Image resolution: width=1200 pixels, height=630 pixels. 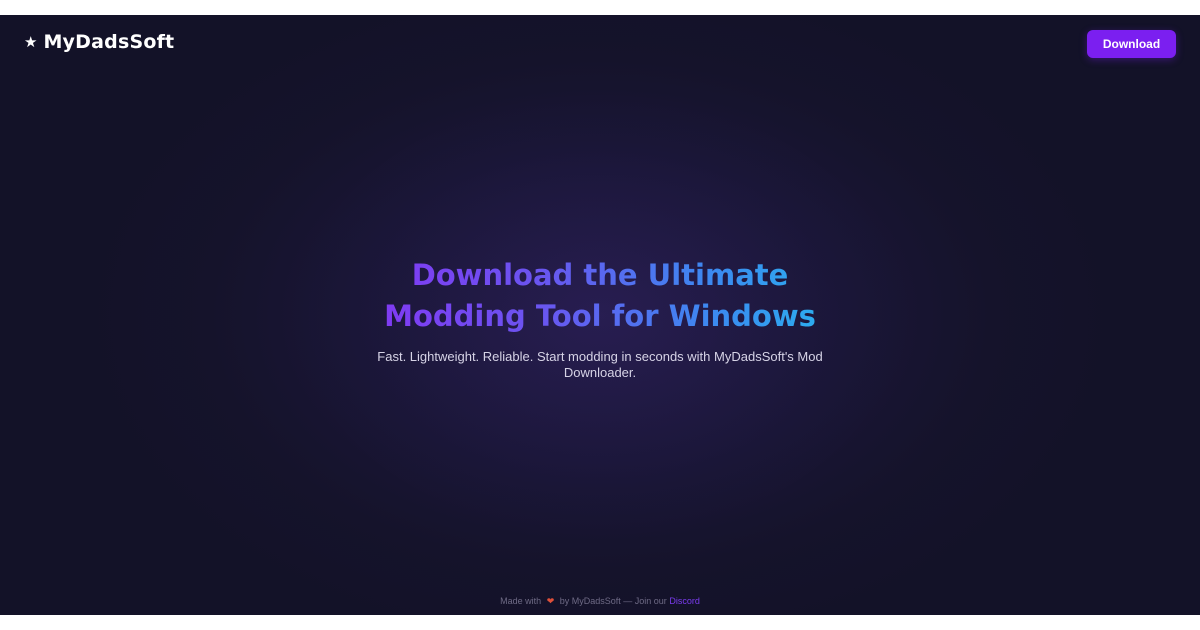 What do you see at coordinates (521, 601) in the screenshot?
I see `footer-made-with: Made with` at bounding box center [521, 601].